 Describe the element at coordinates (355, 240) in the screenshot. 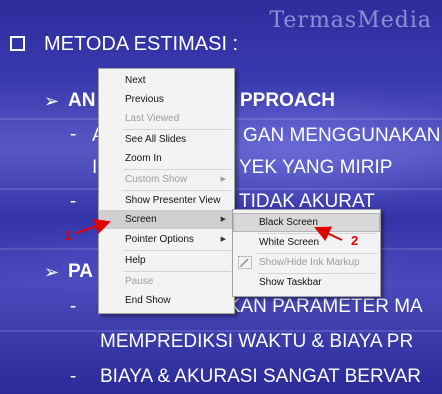

I see `annotation-step-2: 2` at that location.